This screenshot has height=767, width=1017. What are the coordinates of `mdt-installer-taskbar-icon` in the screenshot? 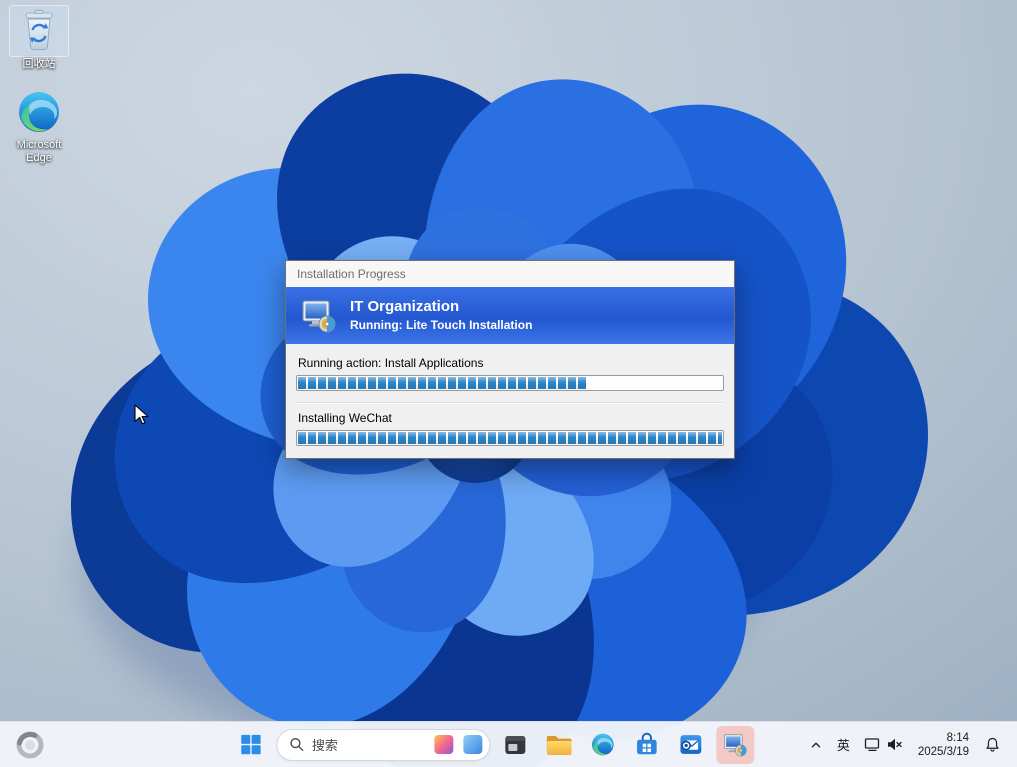 It's located at (735, 744).